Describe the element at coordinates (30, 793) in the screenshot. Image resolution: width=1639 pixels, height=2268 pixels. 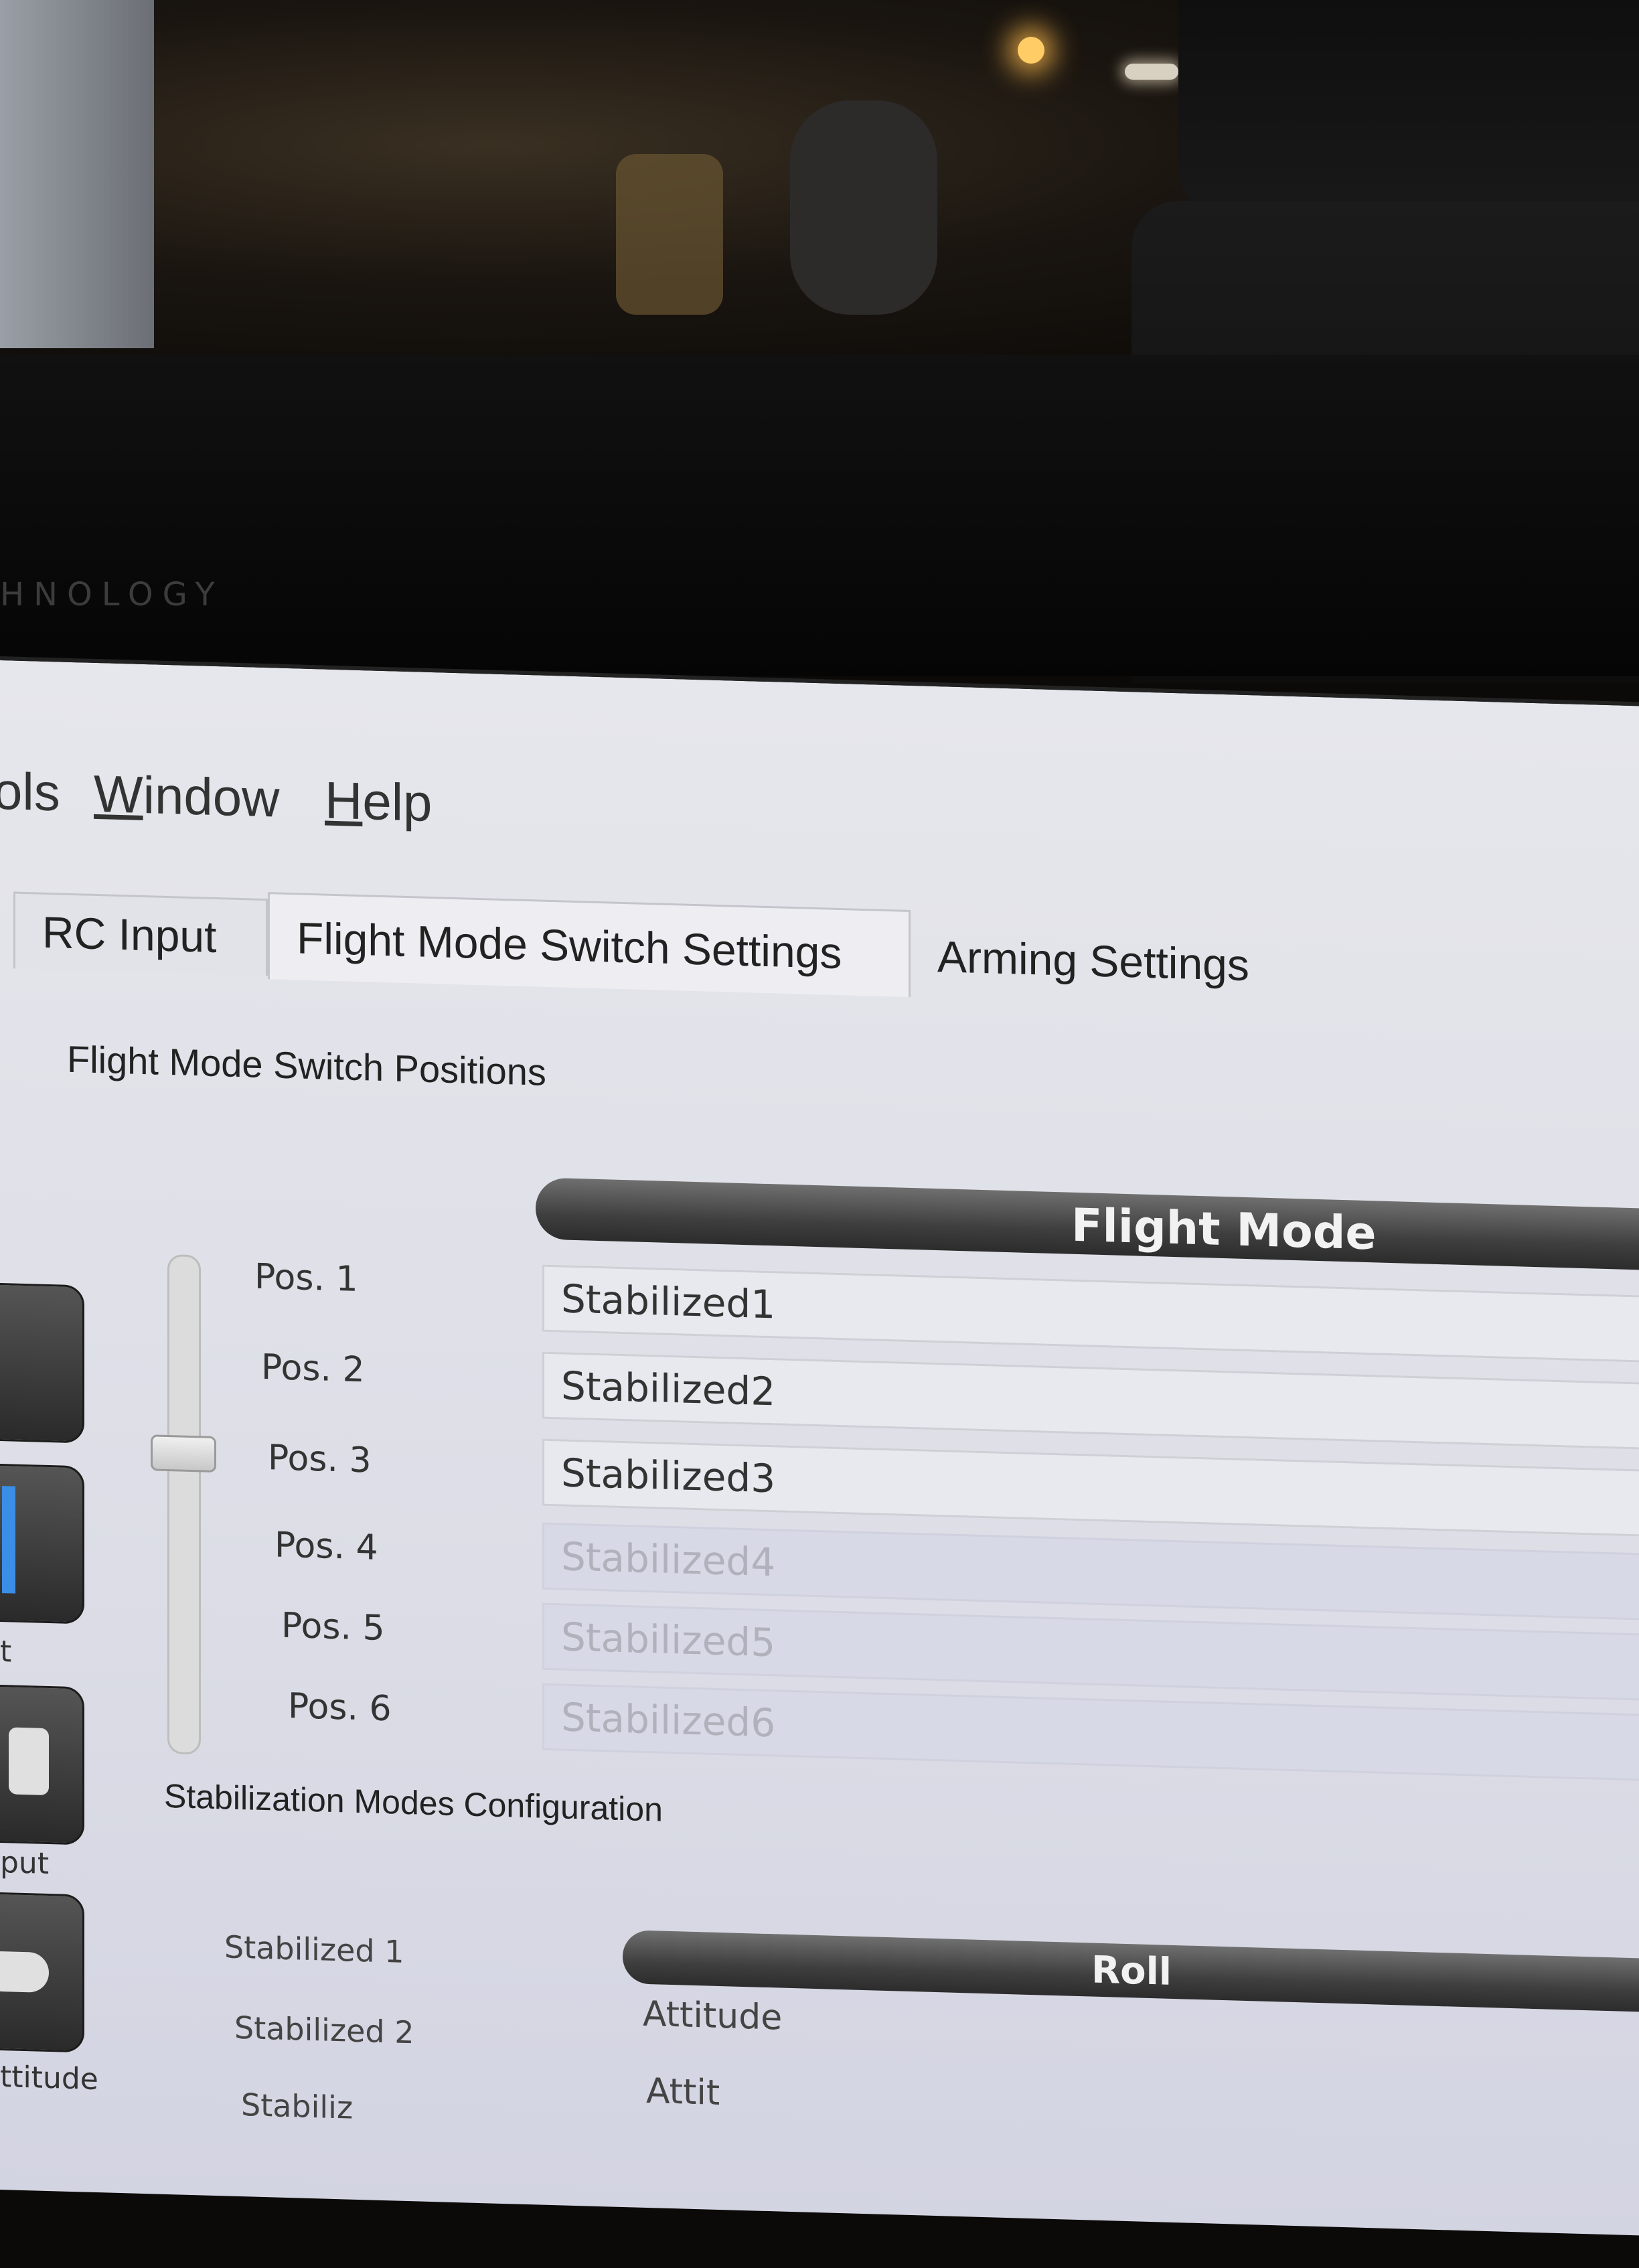
I see `menu-tools: ols` at that location.